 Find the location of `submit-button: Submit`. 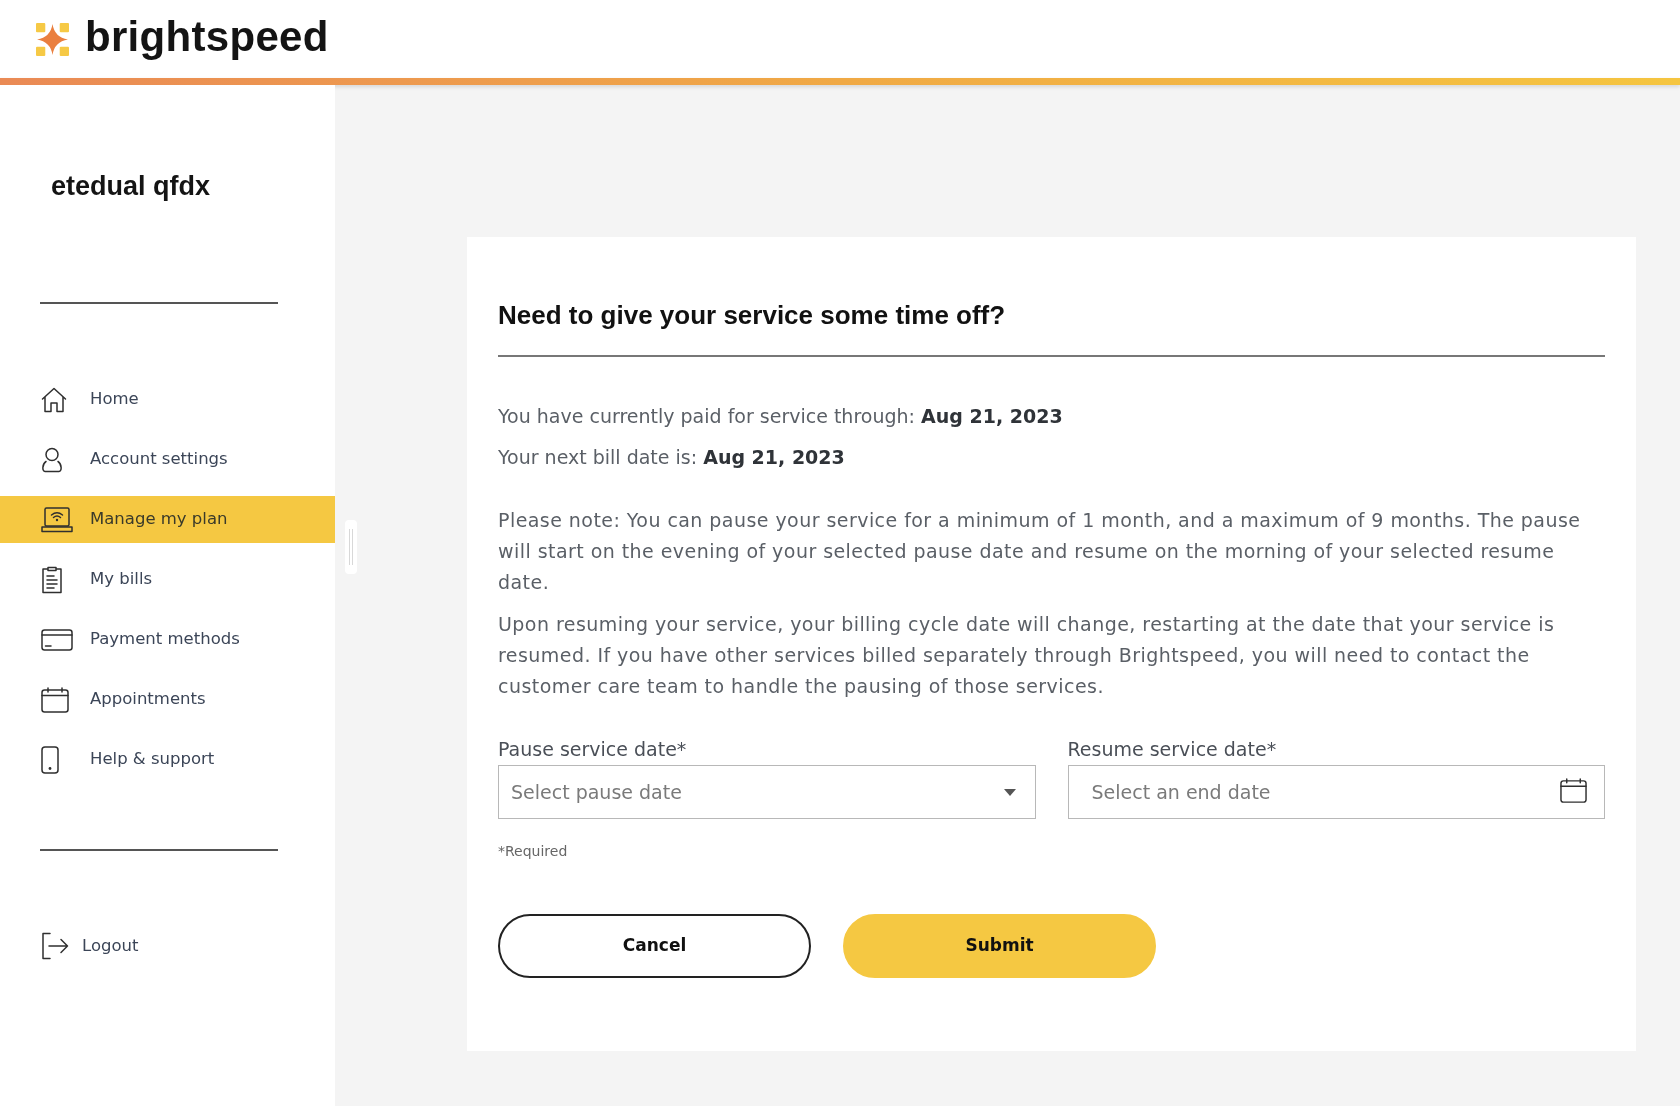

submit-button: Submit is located at coordinates (999, 946).